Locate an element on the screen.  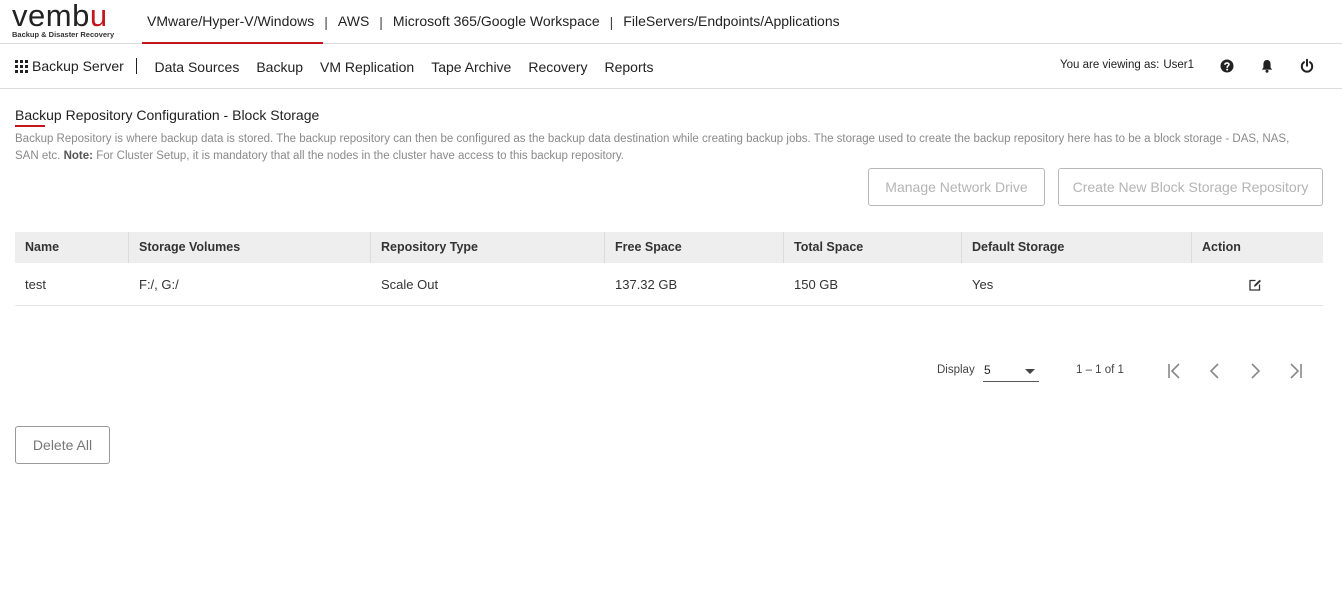
viewing-as-label: You are viewing as: is located at coordinates (1110, 65).